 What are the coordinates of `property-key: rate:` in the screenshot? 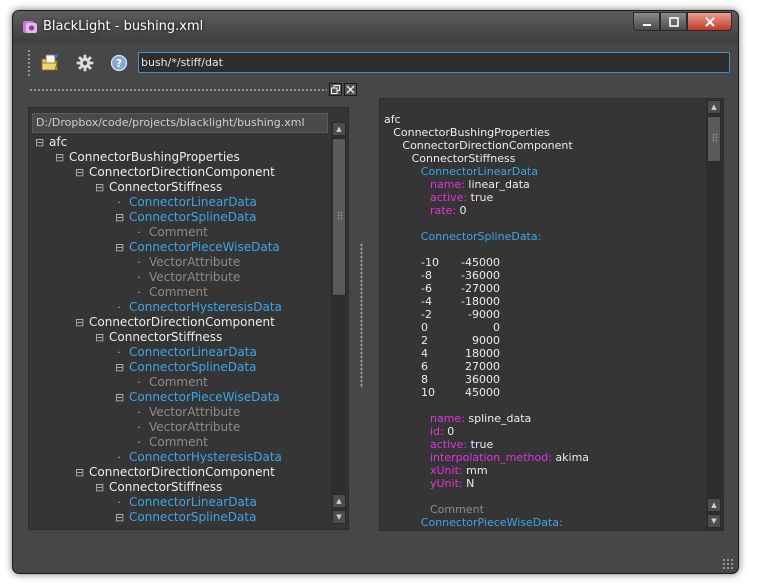 It's located at (445, 210).